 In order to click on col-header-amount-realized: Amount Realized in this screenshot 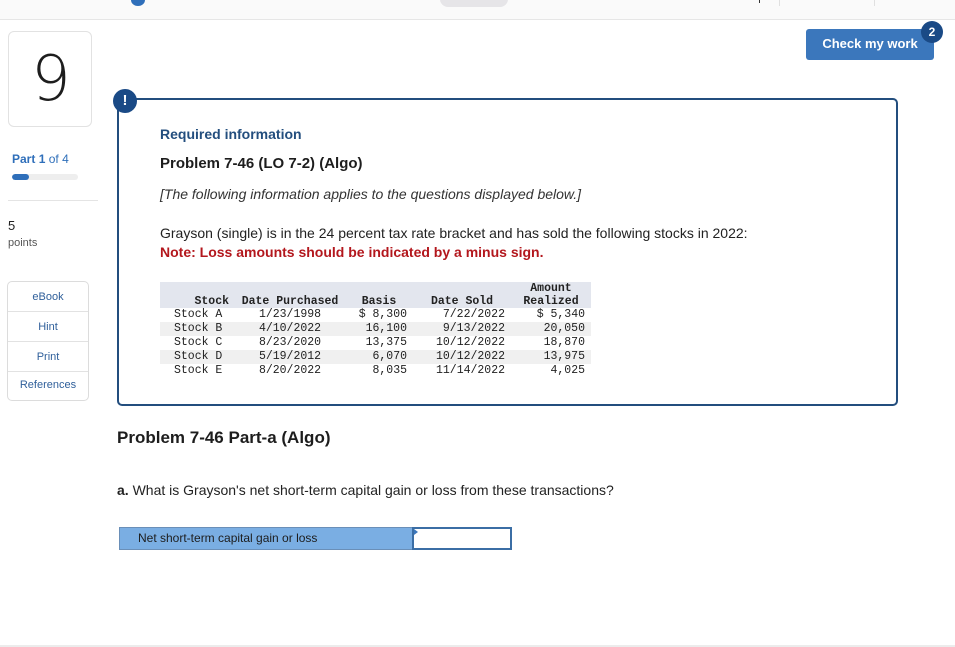, I will do `click(551, 295)`.